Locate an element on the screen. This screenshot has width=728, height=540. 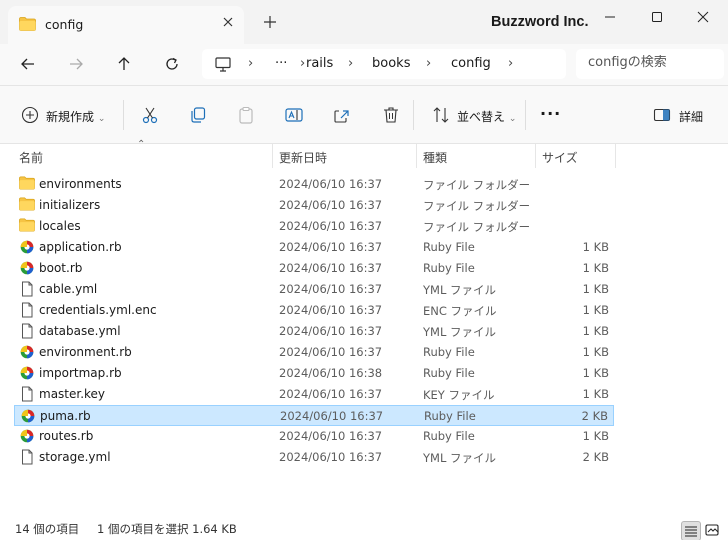
back-arrow-icon is located at coordinates (28, 64).